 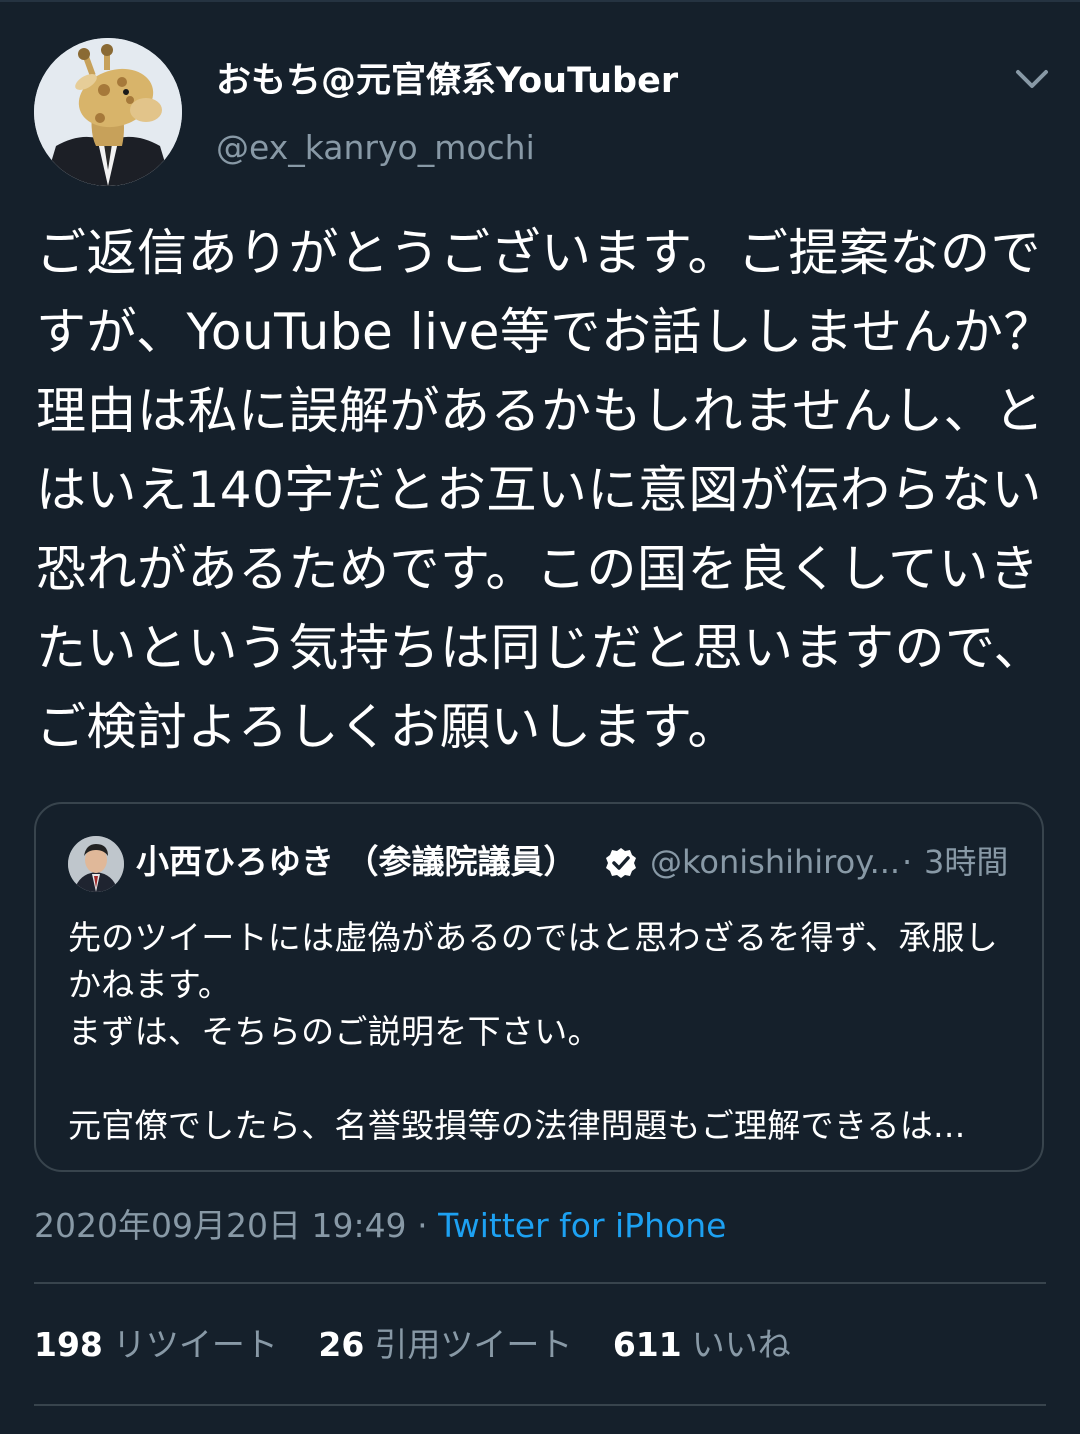 I want to click on giraffe-avatar-image, so click(x=108, y=112).